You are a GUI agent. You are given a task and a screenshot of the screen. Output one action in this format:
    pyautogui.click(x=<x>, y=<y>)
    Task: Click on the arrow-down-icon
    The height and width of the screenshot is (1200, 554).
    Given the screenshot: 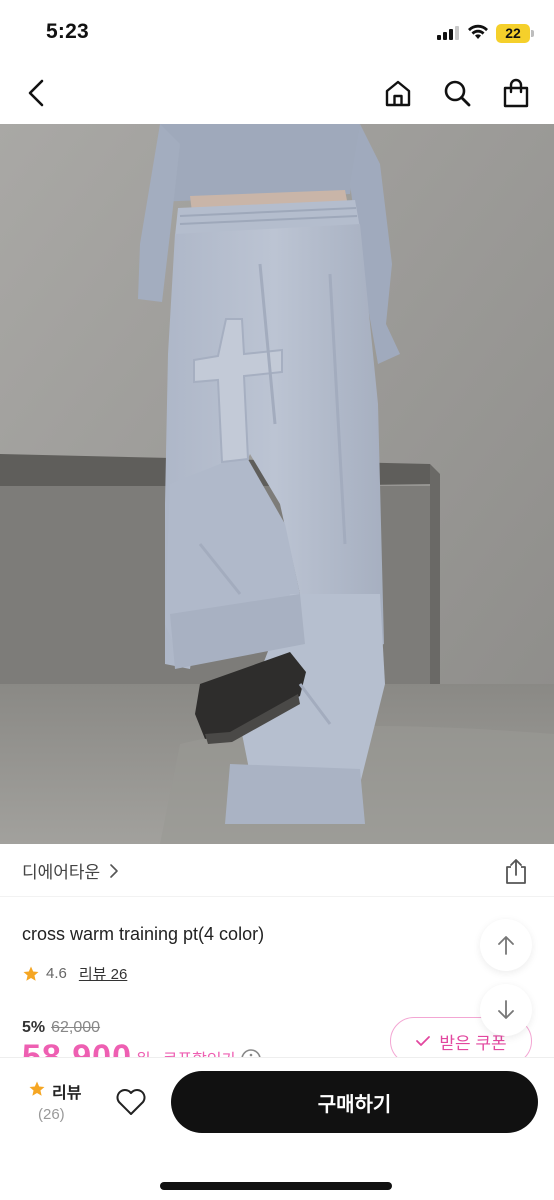 What is the action you would take?
    pyautogui.click(x=506, y=1009)
    